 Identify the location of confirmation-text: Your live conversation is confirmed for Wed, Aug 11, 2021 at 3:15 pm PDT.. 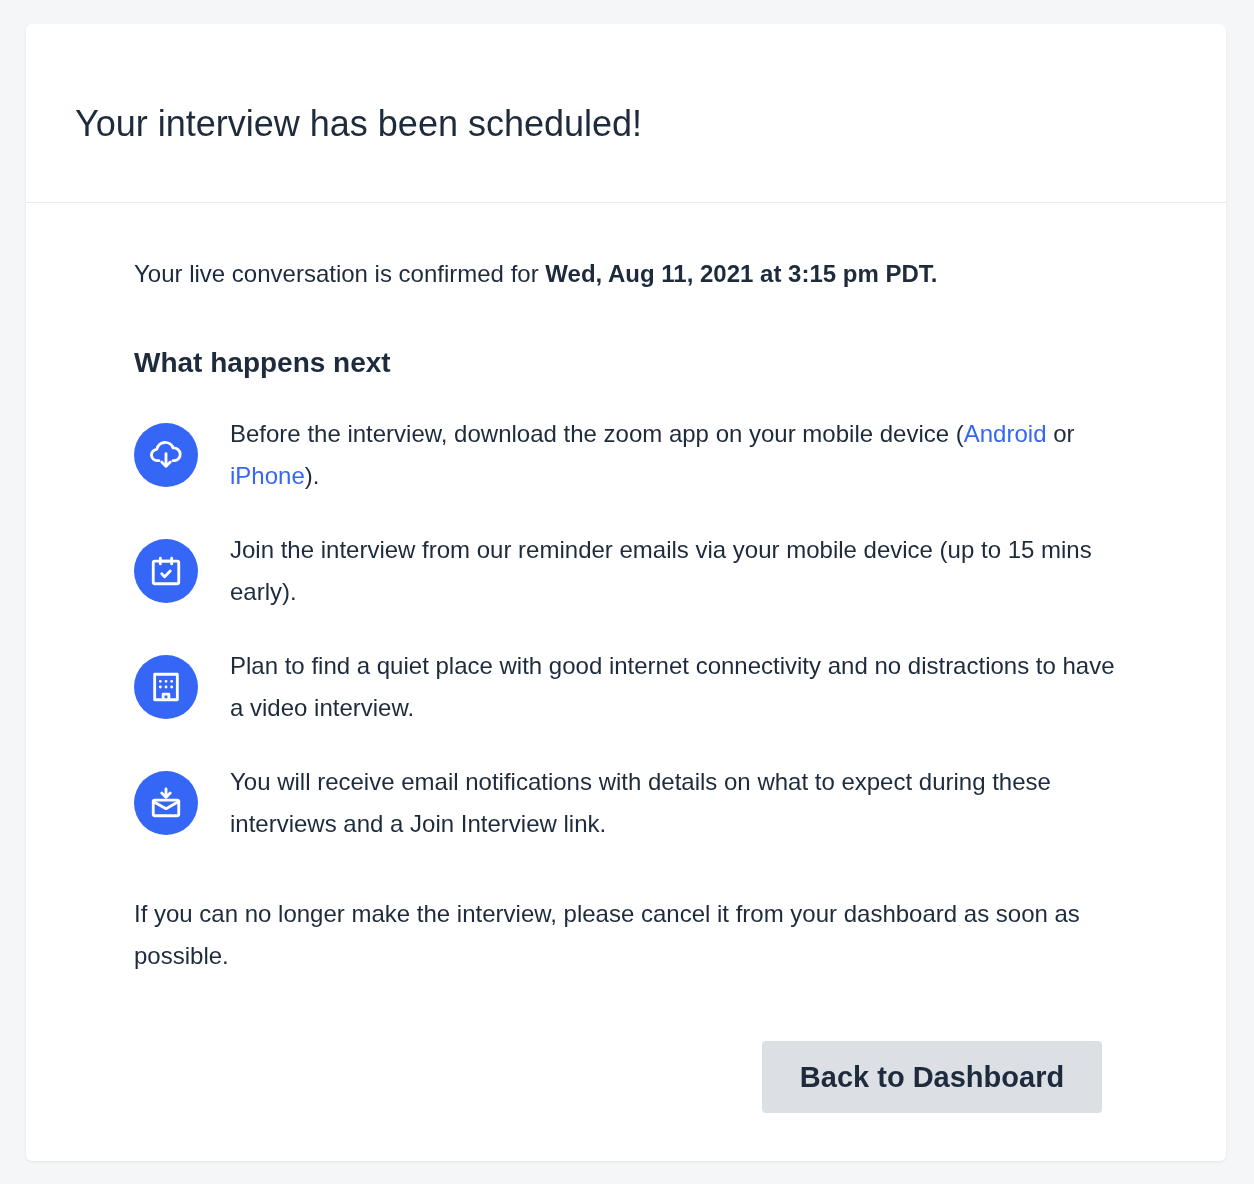
(536, 274).